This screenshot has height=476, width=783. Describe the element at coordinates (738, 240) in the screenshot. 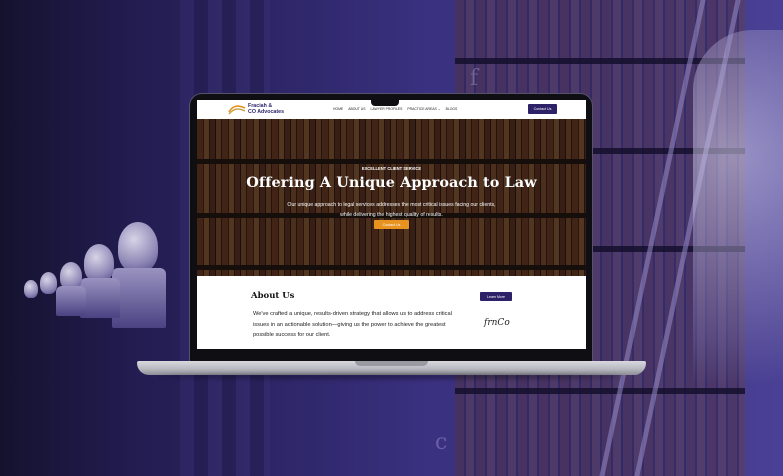

I see `background-statue` at that location.